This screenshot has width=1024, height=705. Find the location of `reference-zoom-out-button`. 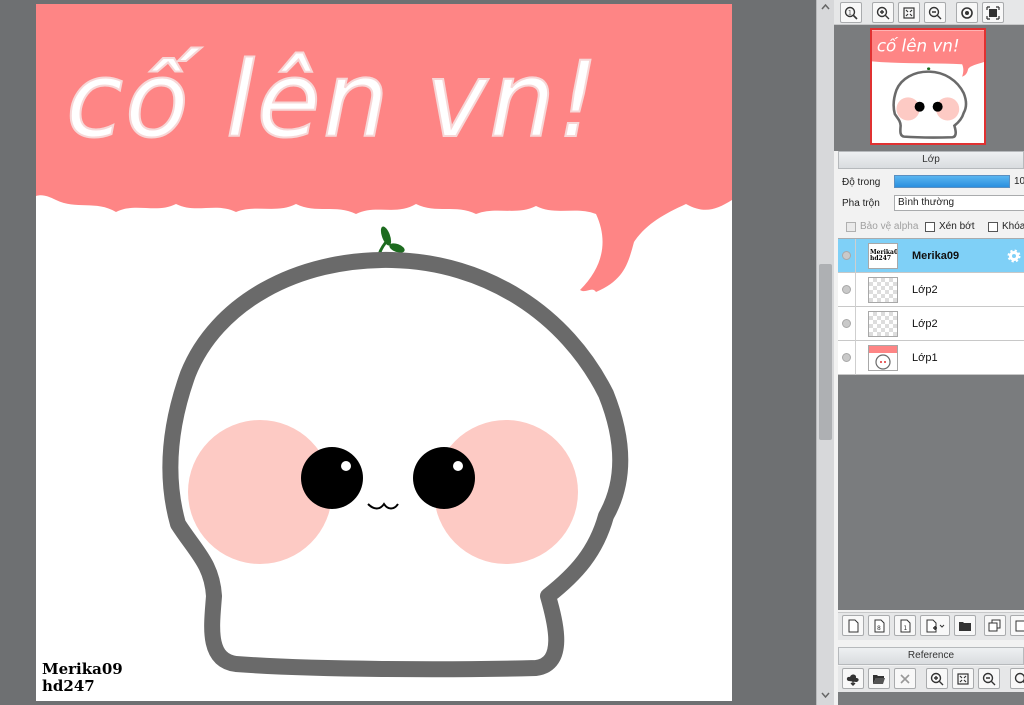

reference-zoom-out-button is located at coordinates (989, 678).